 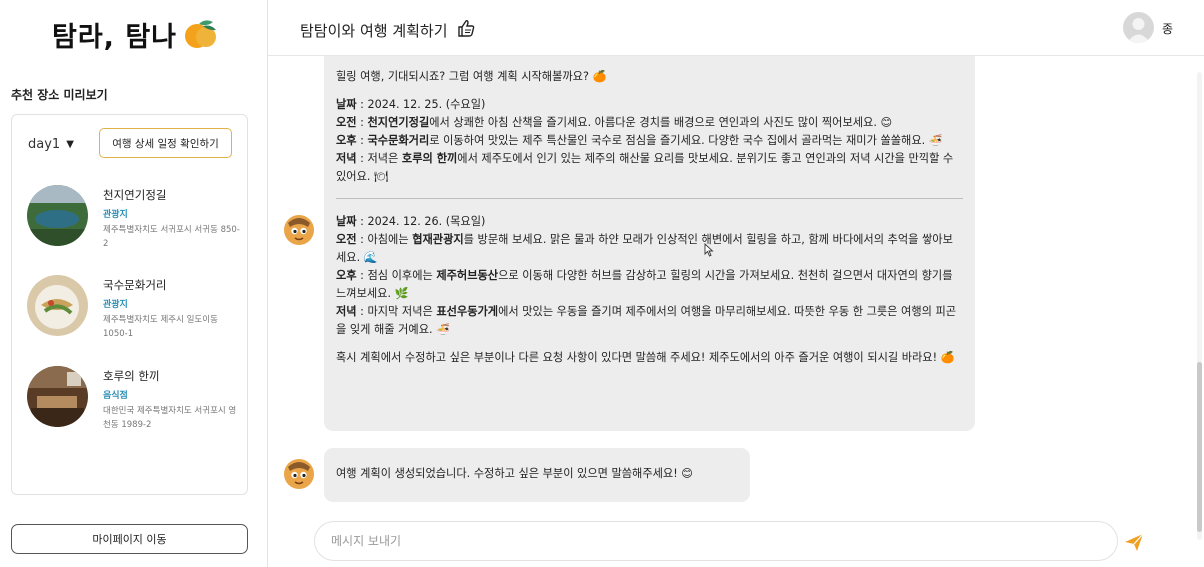 What do you see at coordinates (1138, 27) in the screenshot?
I see `user-avatar` at bounding box center [1138, 27].